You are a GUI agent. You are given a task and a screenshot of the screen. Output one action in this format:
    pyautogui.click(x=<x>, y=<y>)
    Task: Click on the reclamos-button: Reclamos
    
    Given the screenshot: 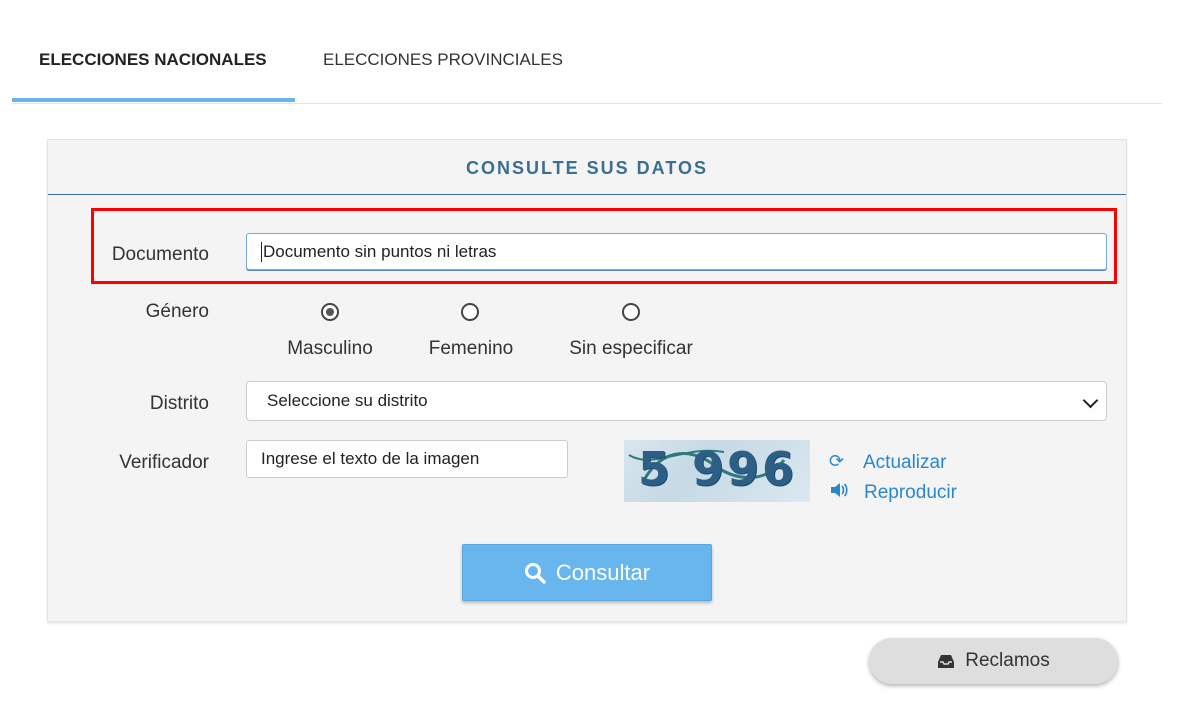 What is the action you would take?
    pyautogui.click(x=993, y=661)
    